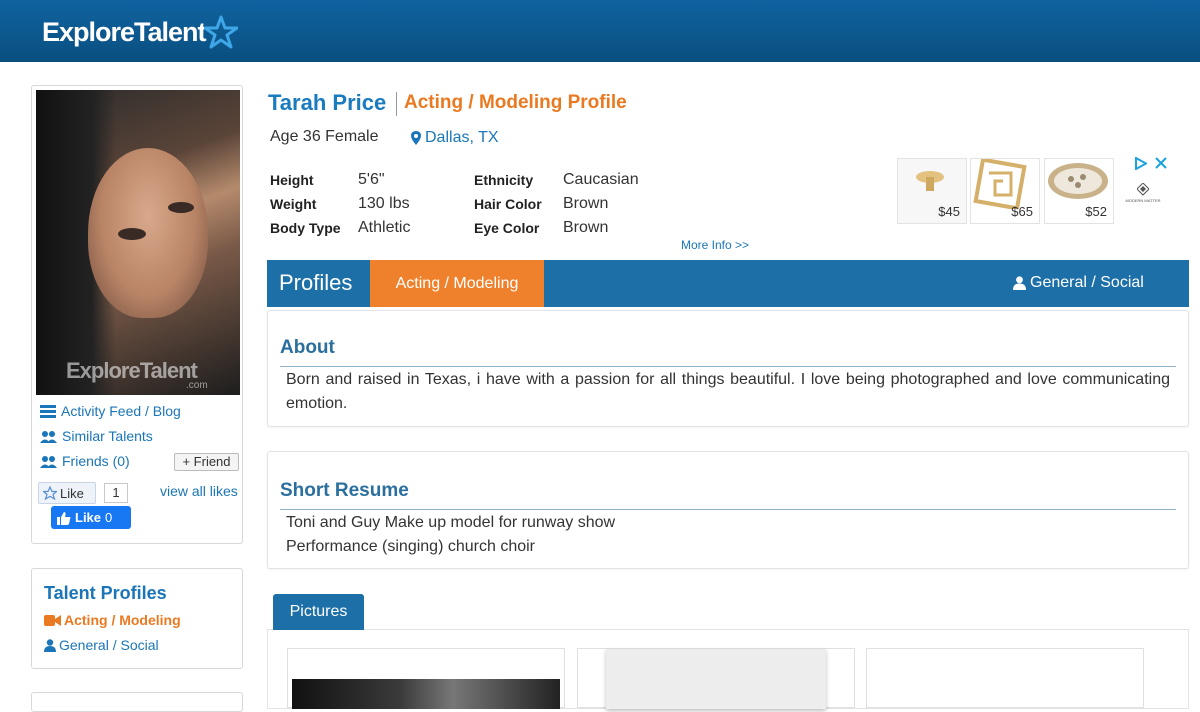 The image size is (1200, 712). I want to click on stat-label: Weight, so click(293, 204).